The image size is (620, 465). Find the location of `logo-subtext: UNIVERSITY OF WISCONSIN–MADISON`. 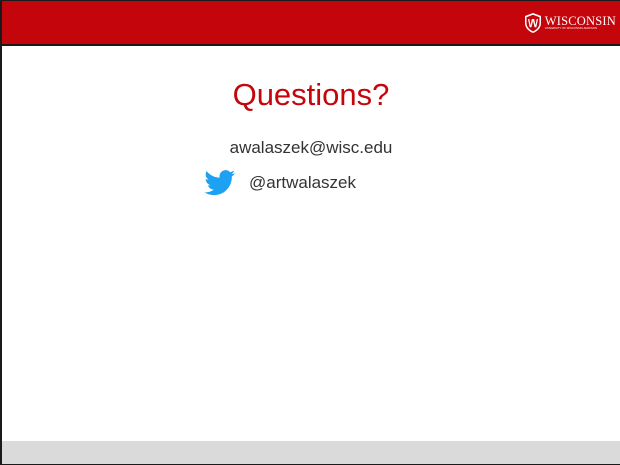

logo-subtext: UNIVERSITY OF WISCONSIN–MADISON is located at coordinates (570, 29).